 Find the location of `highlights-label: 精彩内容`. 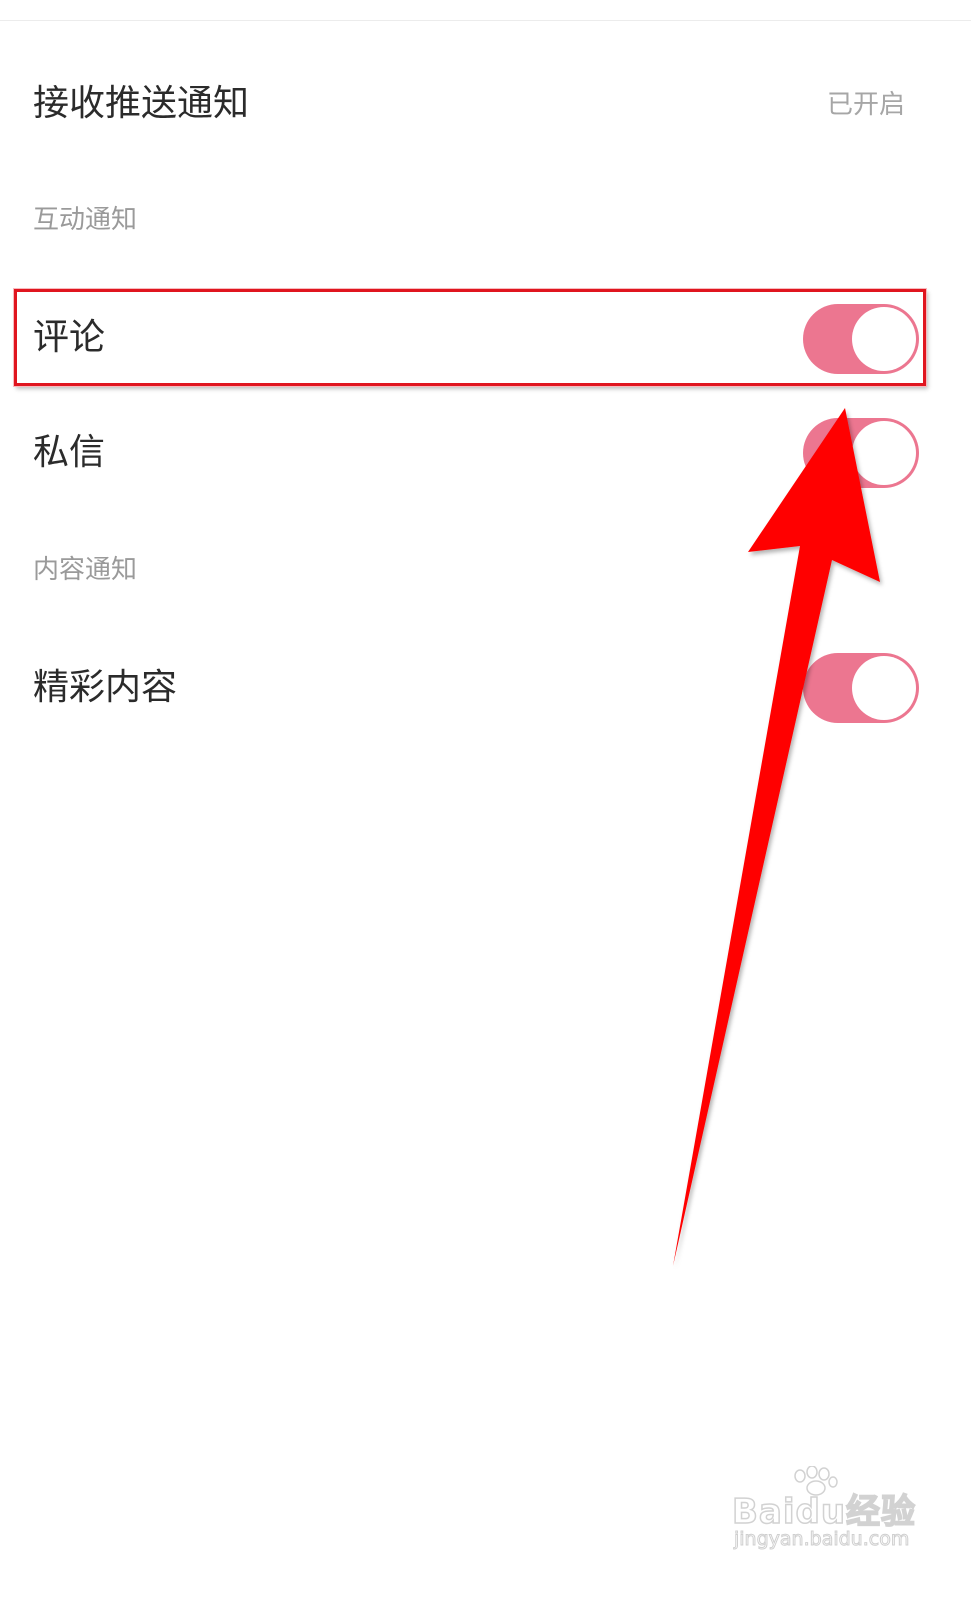

highlights-label: 精彩内容 is located at coordinates (105, 687).